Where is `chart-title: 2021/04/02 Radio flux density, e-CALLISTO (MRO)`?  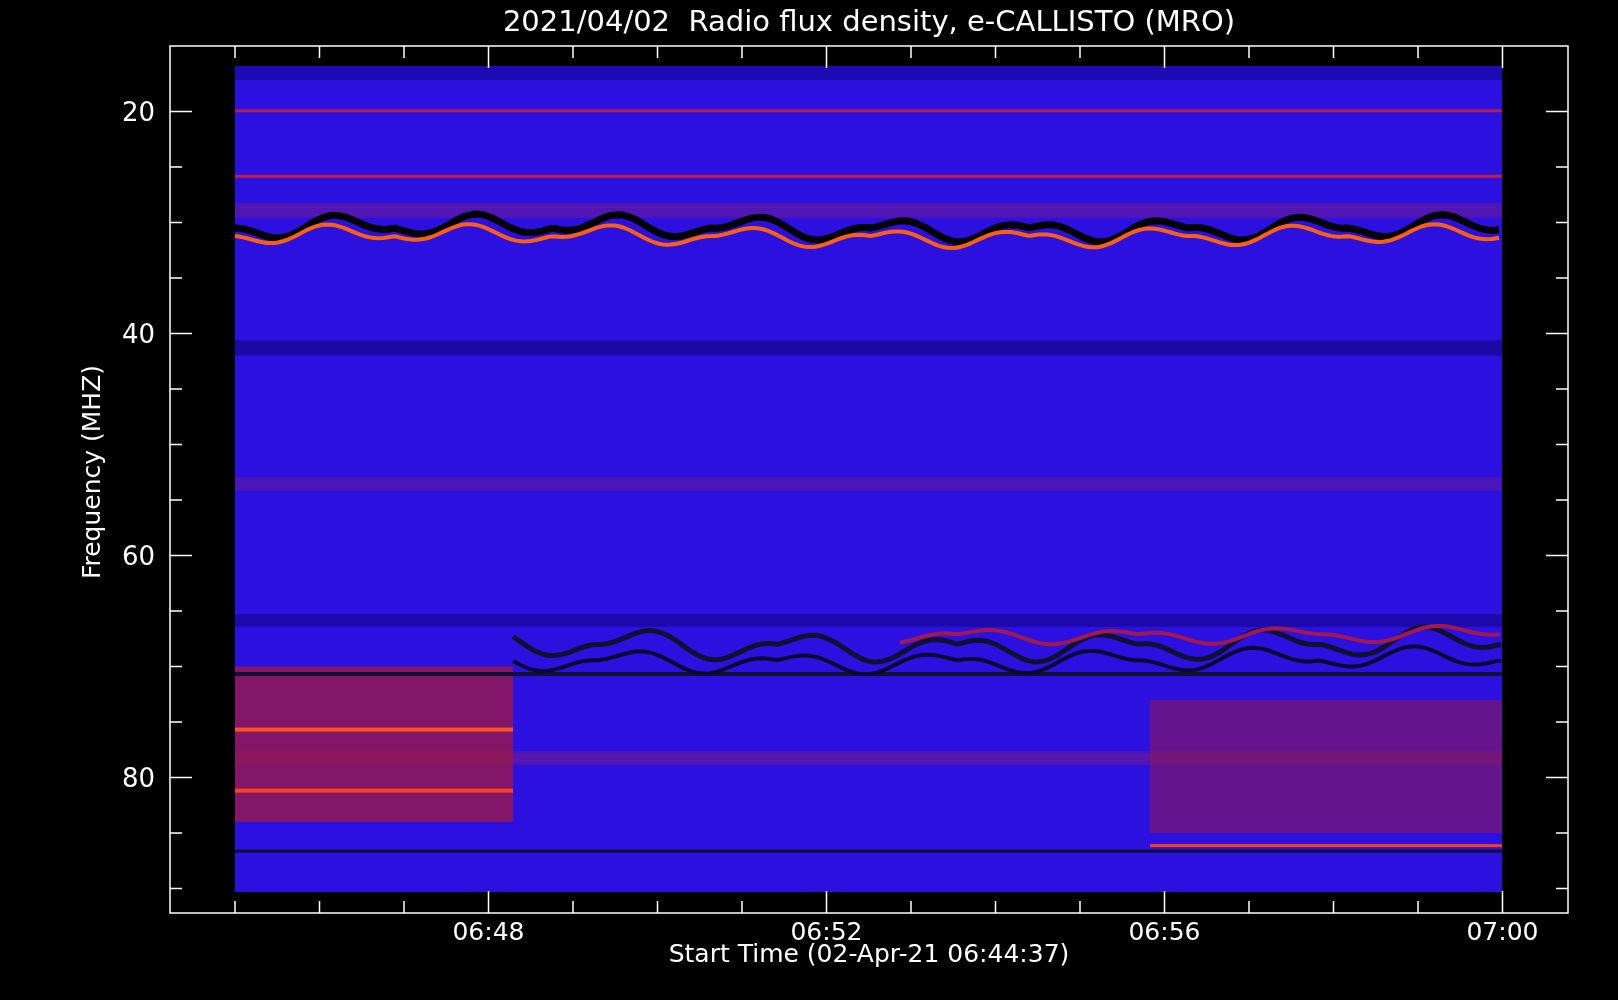
chart-title: 2021/04/02 Radio flux density, e-CALLISTO (MRO) is located at coordinates (869, 21).